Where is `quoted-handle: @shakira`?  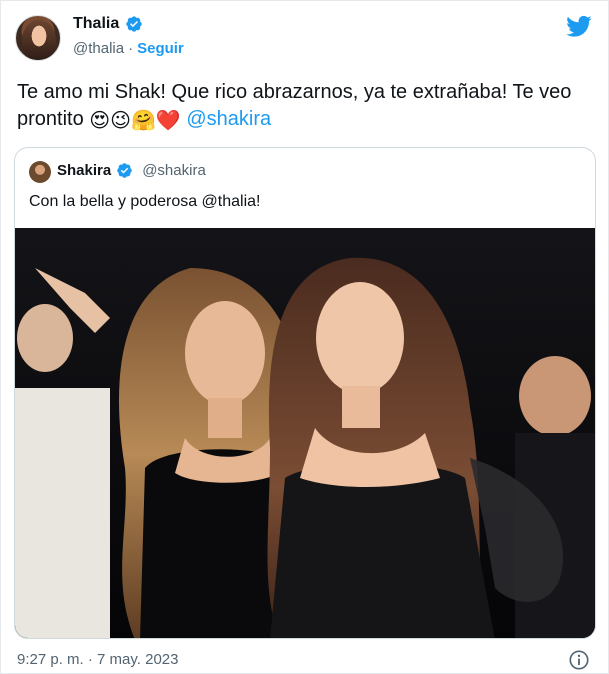
quoted-handle: @shakira is located at coordinates (174, 170).